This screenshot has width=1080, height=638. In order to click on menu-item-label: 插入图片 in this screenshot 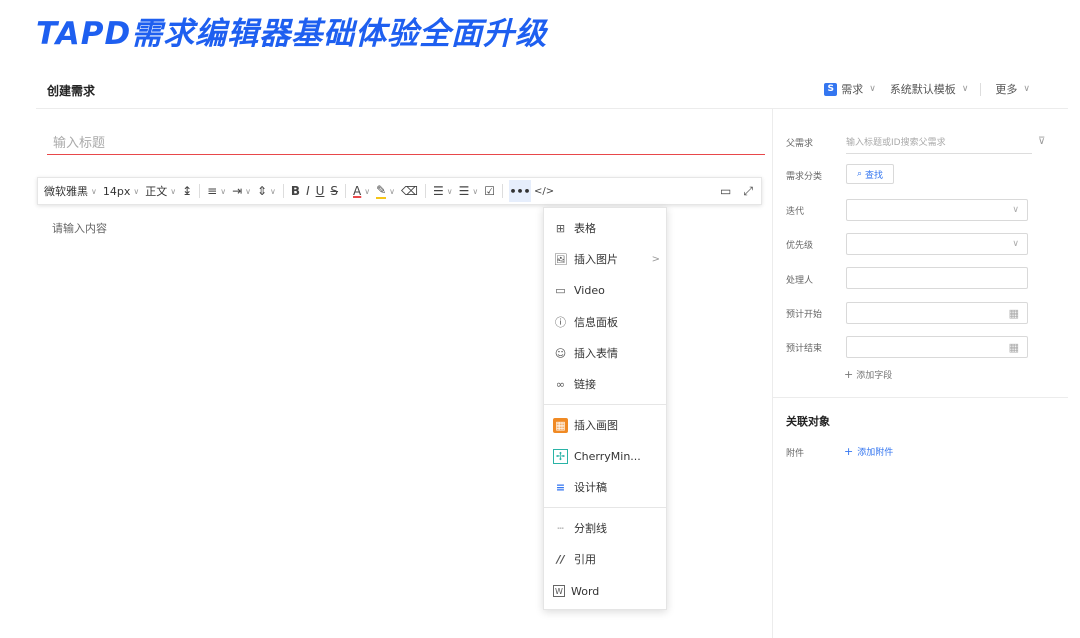, I will do `click(596, 259)`.